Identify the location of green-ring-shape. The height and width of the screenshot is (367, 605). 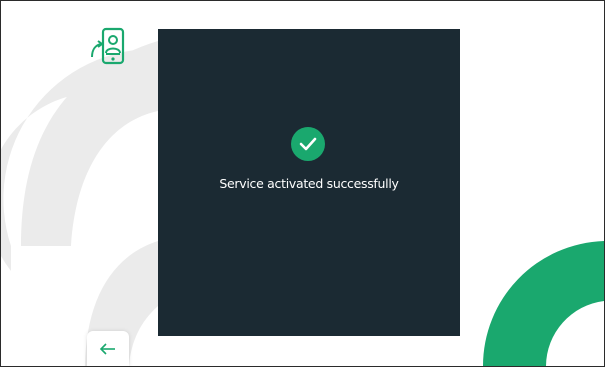
(543, 303).